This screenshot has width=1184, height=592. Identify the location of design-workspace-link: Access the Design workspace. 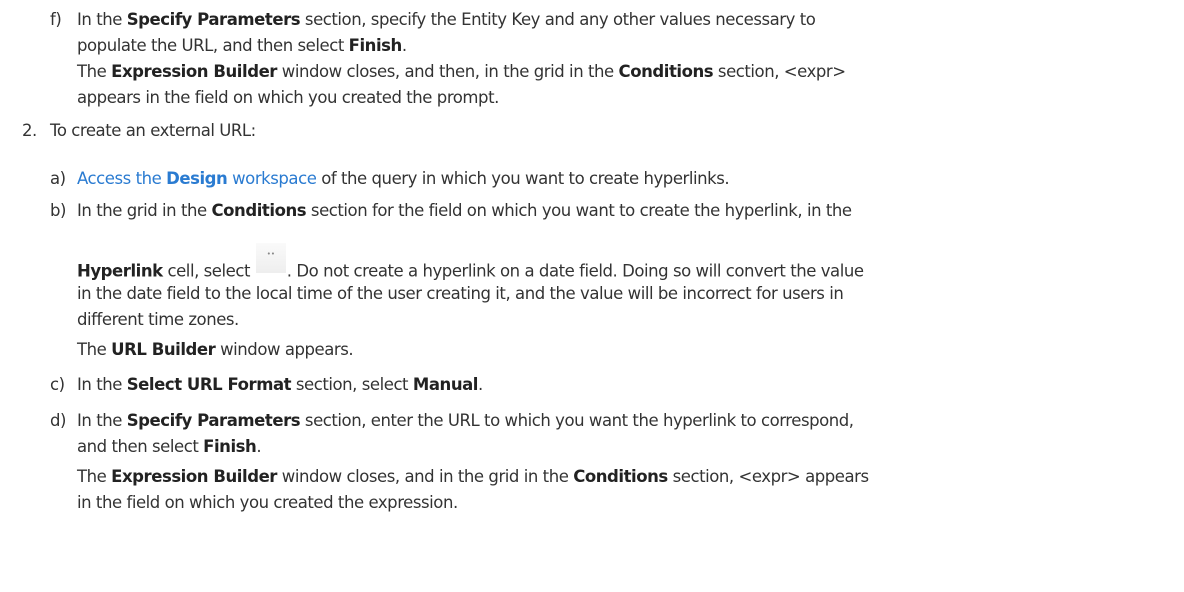
(197, 178).